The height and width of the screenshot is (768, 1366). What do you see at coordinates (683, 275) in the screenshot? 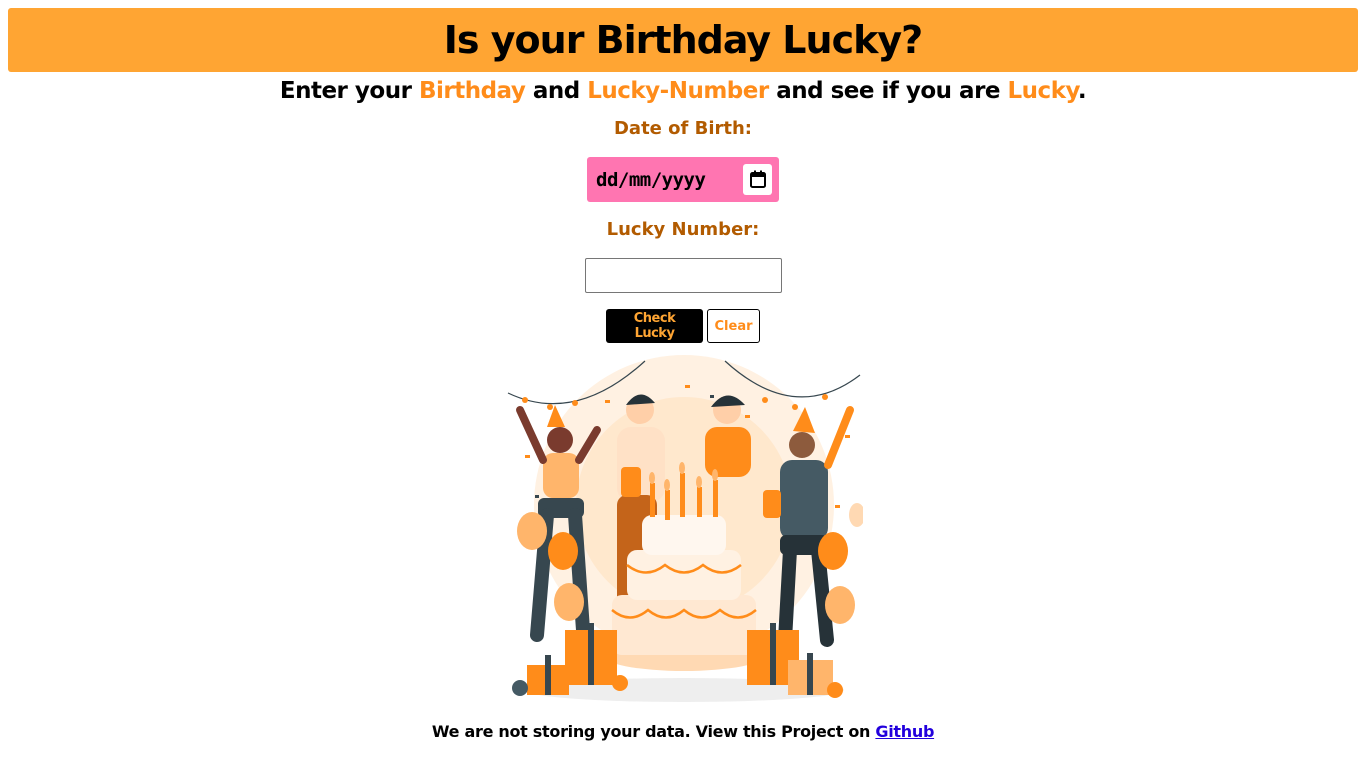
I see `lucky-number-input` at bounding box center [683, 275].